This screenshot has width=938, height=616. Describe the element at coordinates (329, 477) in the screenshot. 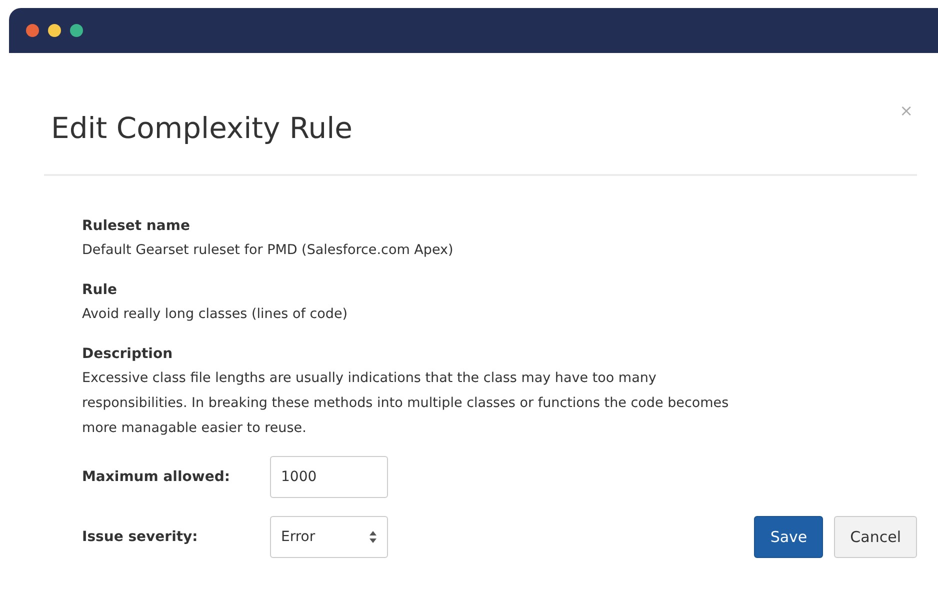

I see `input-field: 1000` at that location.